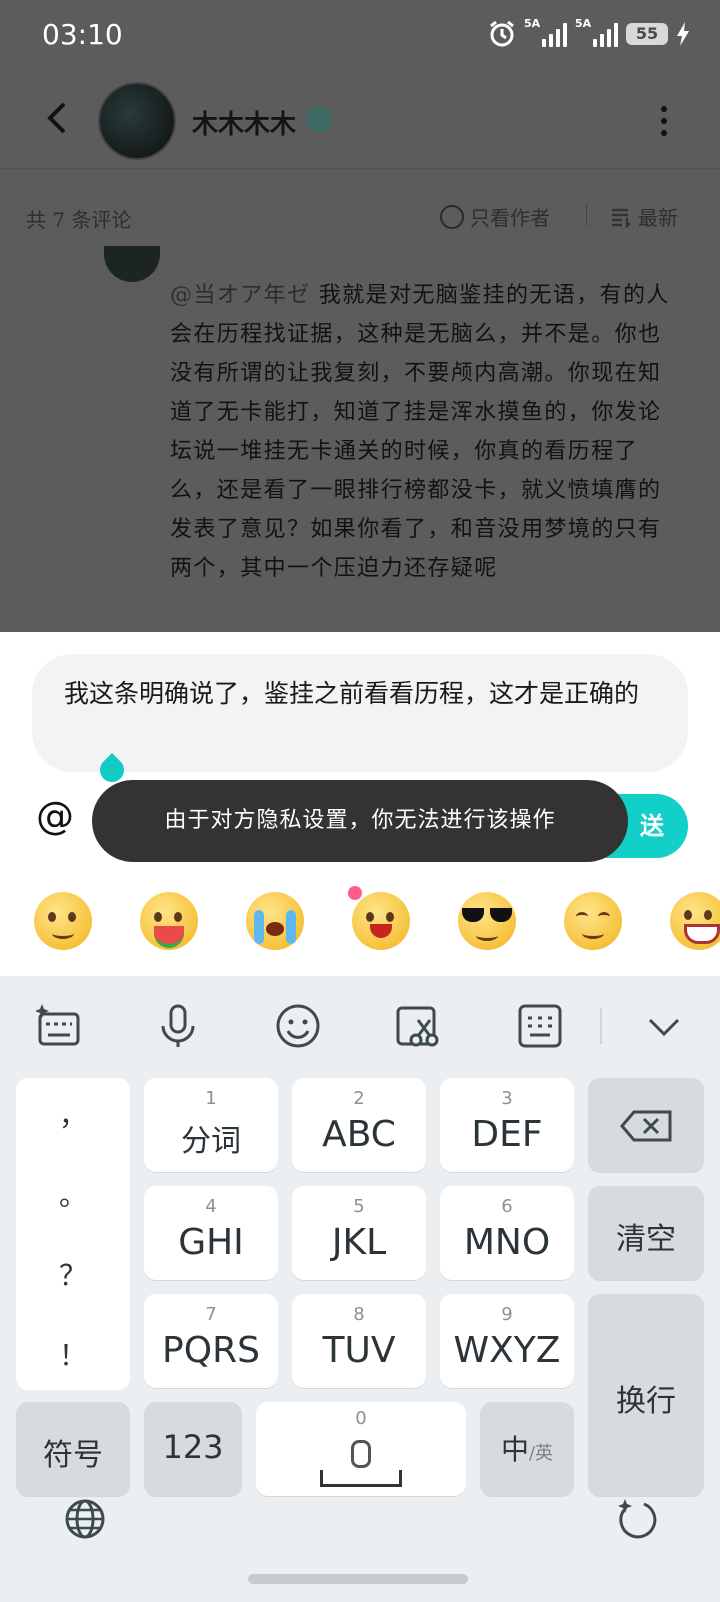 The height and width of the screenshot is (1602, 720). Describe the element at coordinates (621, 218) in the screenshot. I see `sort-list-icon` at that location.